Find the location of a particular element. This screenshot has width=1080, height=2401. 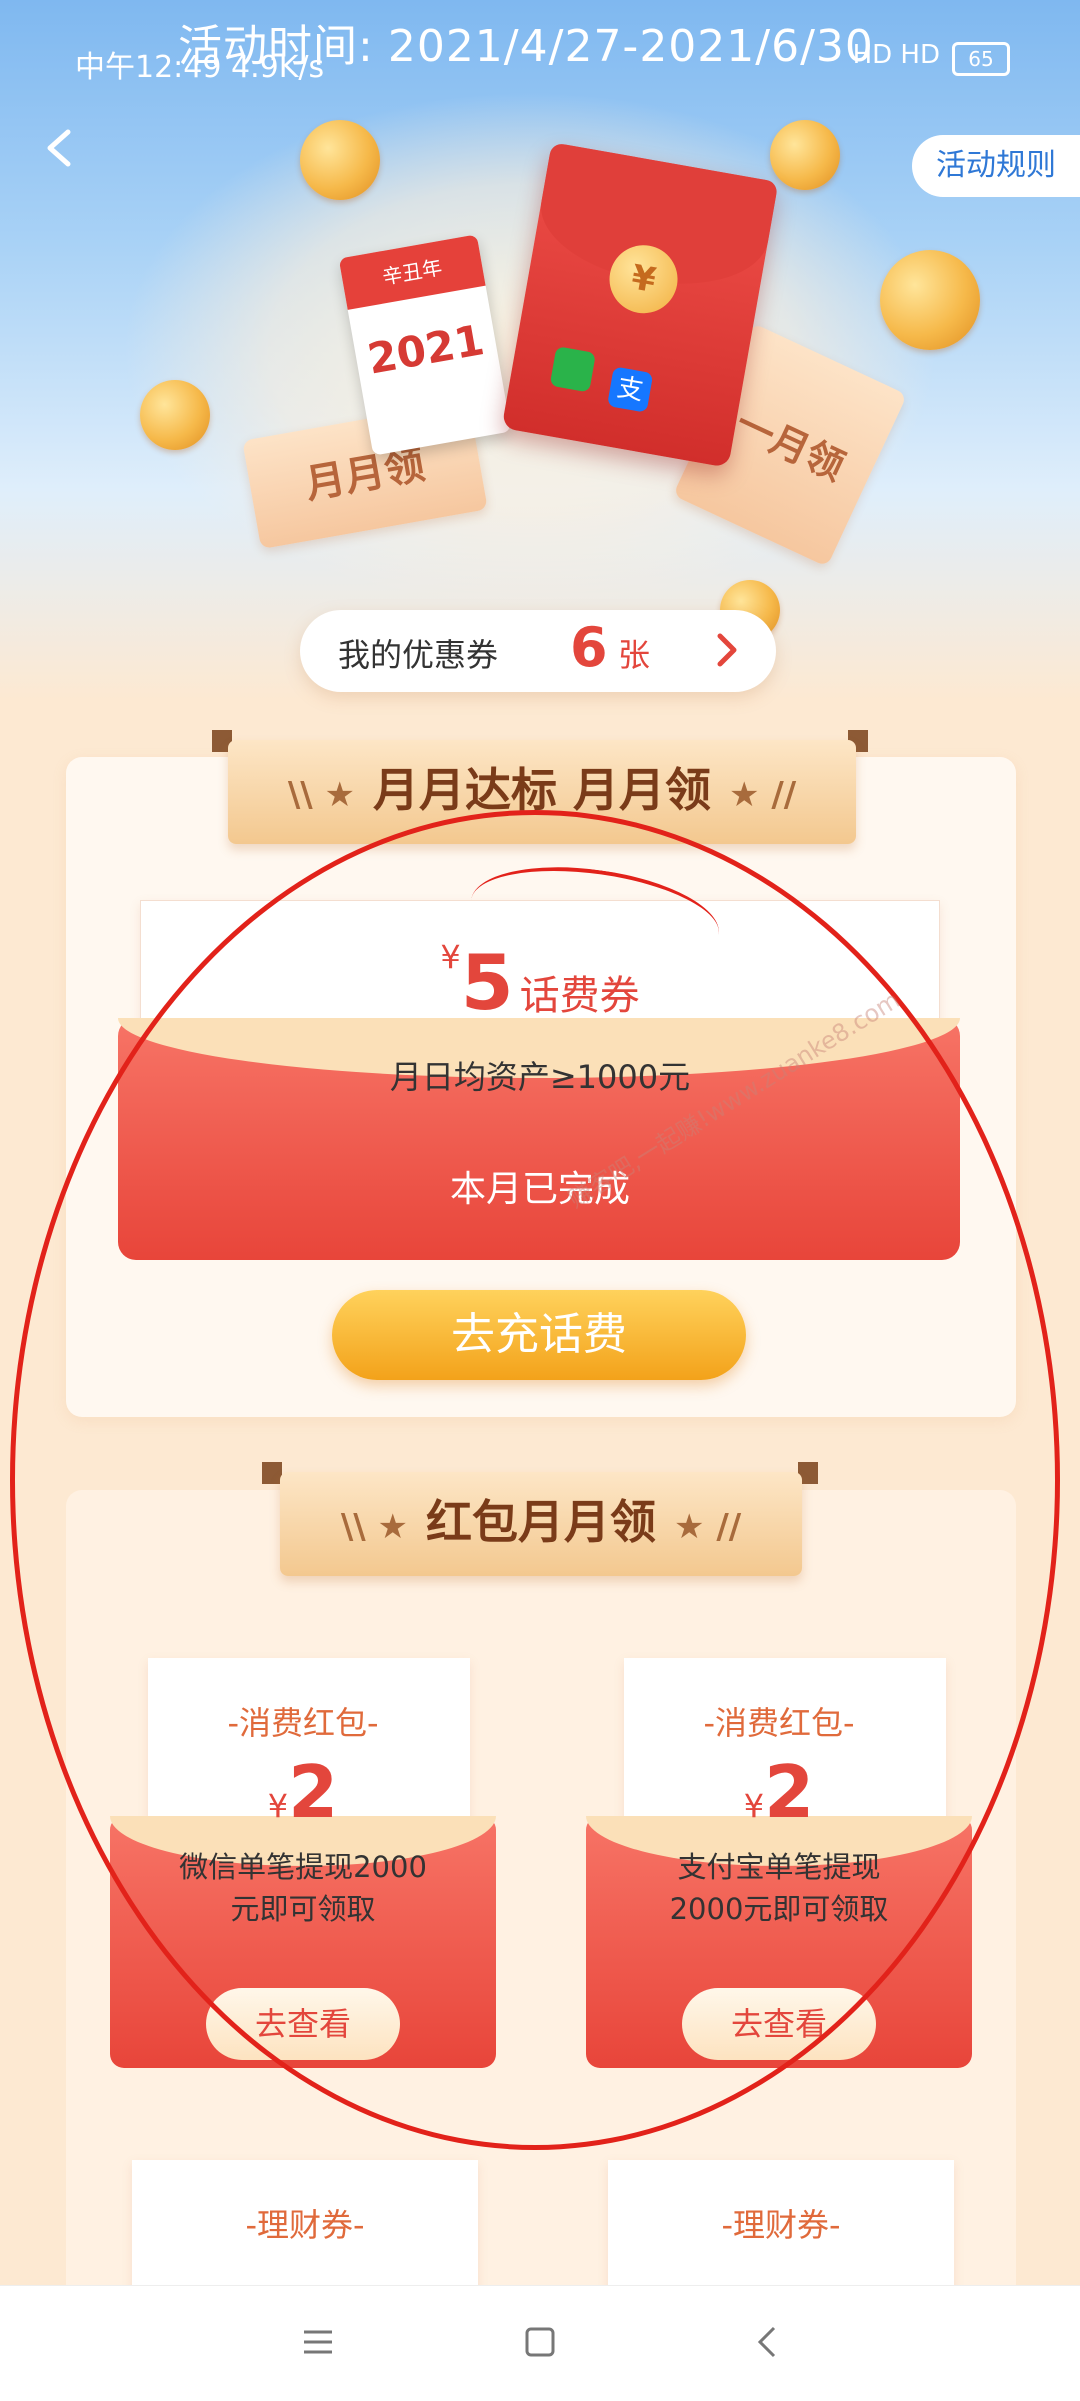

section-title-banner: \\ ★ 月月达标 月月领 ★ // is located at coordinates (542, 792).